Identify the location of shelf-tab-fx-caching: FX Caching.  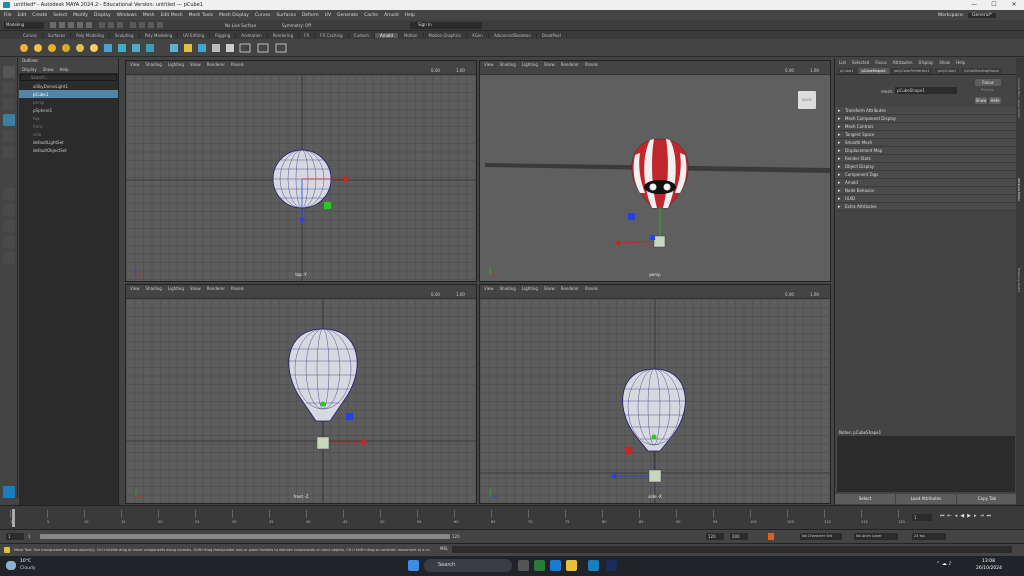
(332, 35).